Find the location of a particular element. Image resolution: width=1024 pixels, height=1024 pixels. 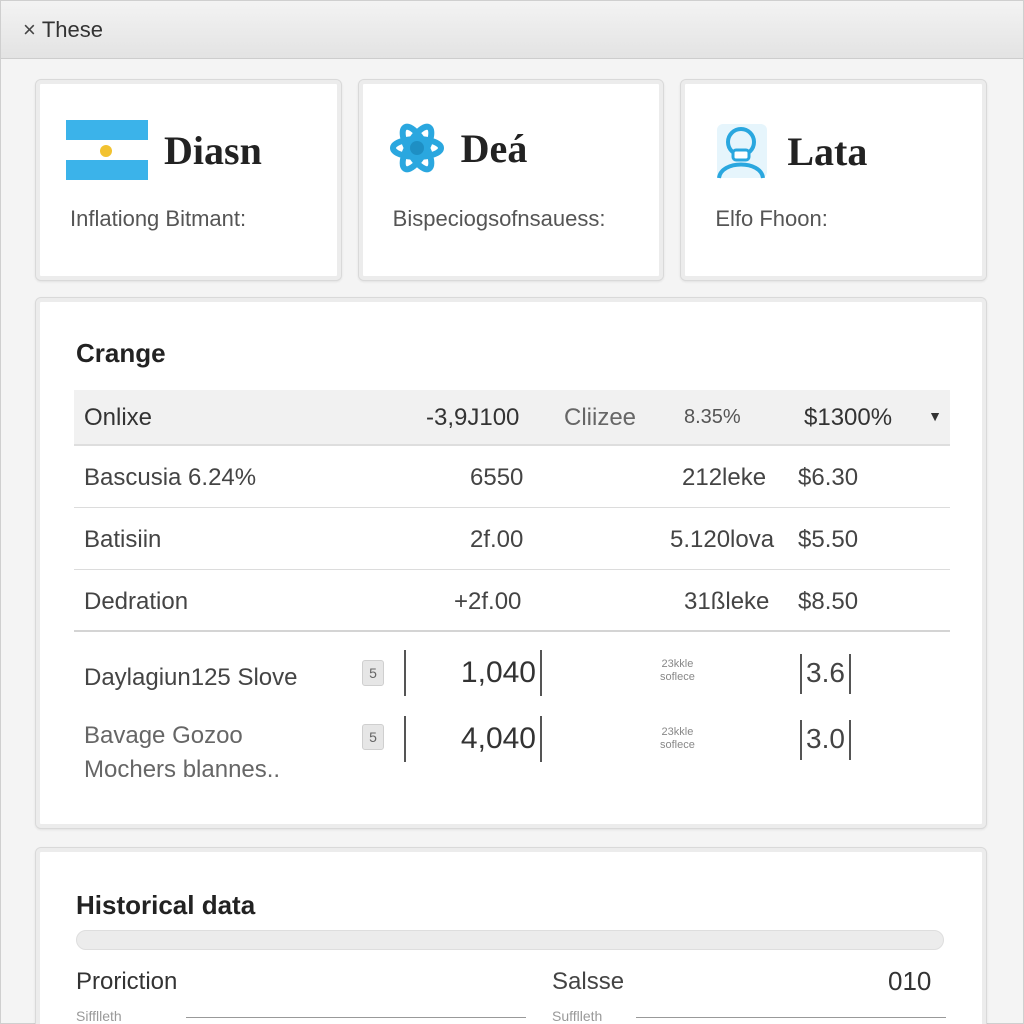

row-unit: 212leke is located at coordinates (724, 477).